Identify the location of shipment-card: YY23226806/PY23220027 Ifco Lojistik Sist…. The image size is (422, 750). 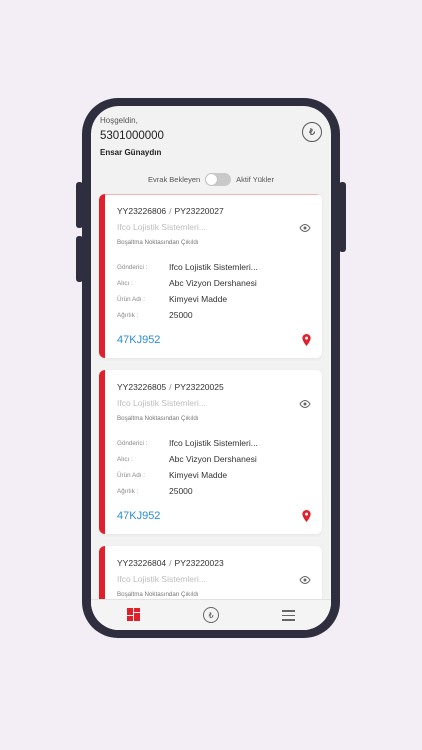
(210, 276).